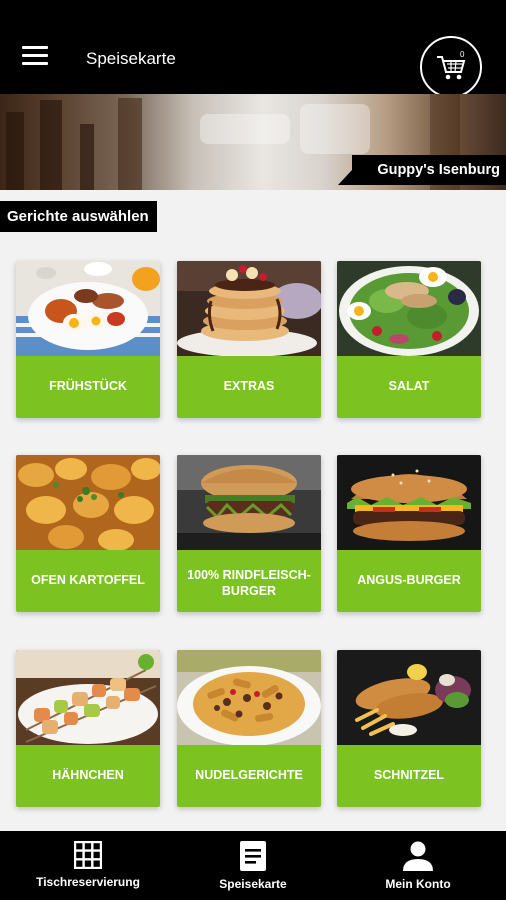 This screenshot has height=900, width=506. What do you see at coordinates (409, 697) in the screenshot?
I see `schnitzel-photo` at bounding box center [409, 697].